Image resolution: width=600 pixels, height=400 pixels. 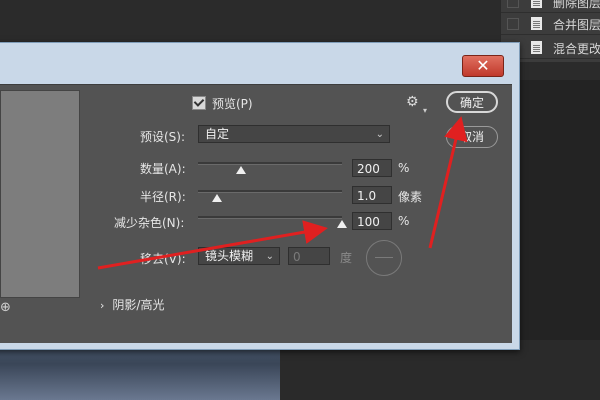 I want to click on ok-button: 确定, so click(x=472, y=102).